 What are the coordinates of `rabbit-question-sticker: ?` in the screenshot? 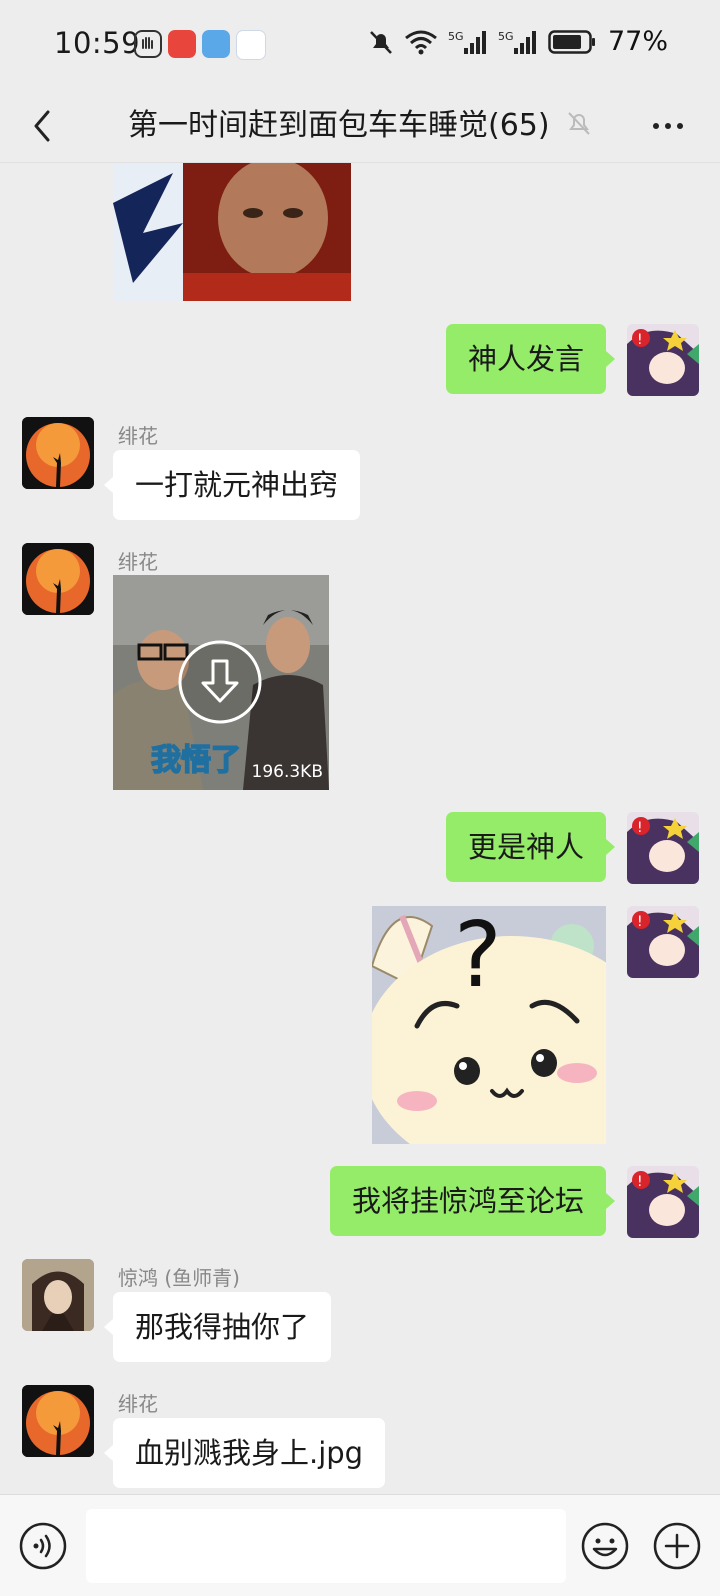 It's located at (489, 1025).